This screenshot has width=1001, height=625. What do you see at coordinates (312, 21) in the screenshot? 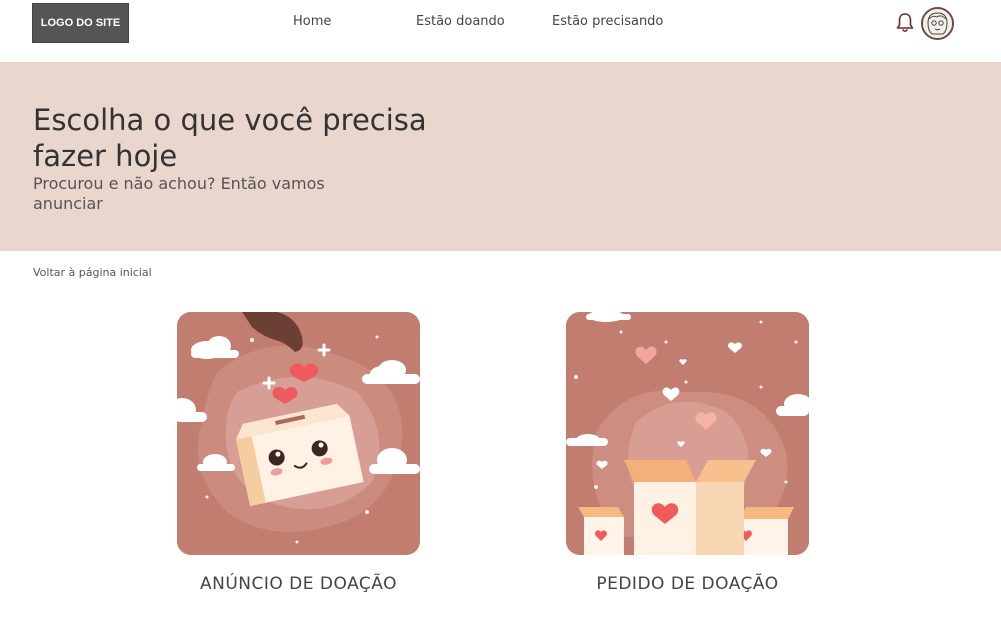
I see `nav-home-link: Home` at bounding box center [312, 21].